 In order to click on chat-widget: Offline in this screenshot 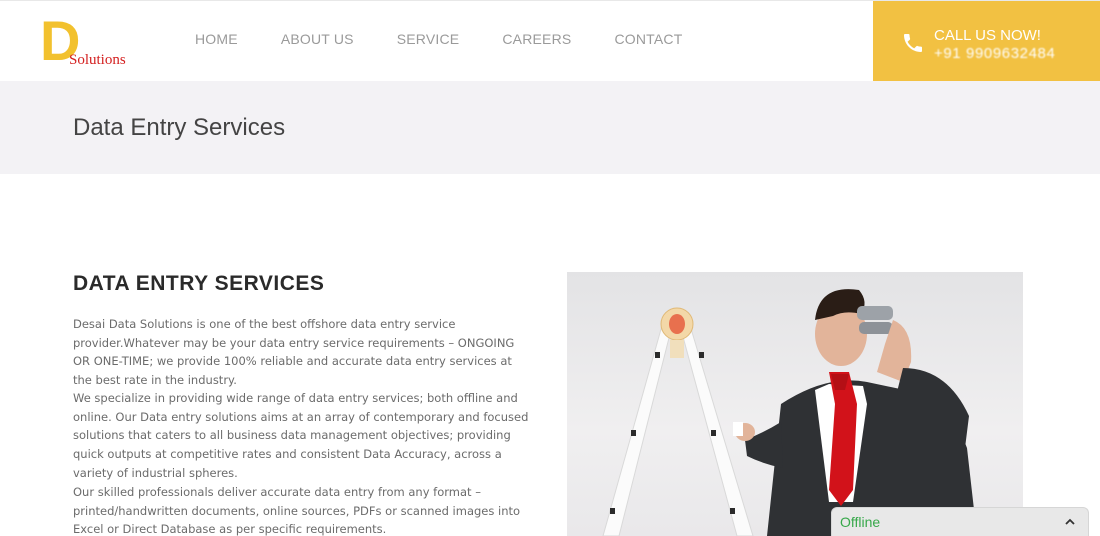, I will do `click(960, 521)`.